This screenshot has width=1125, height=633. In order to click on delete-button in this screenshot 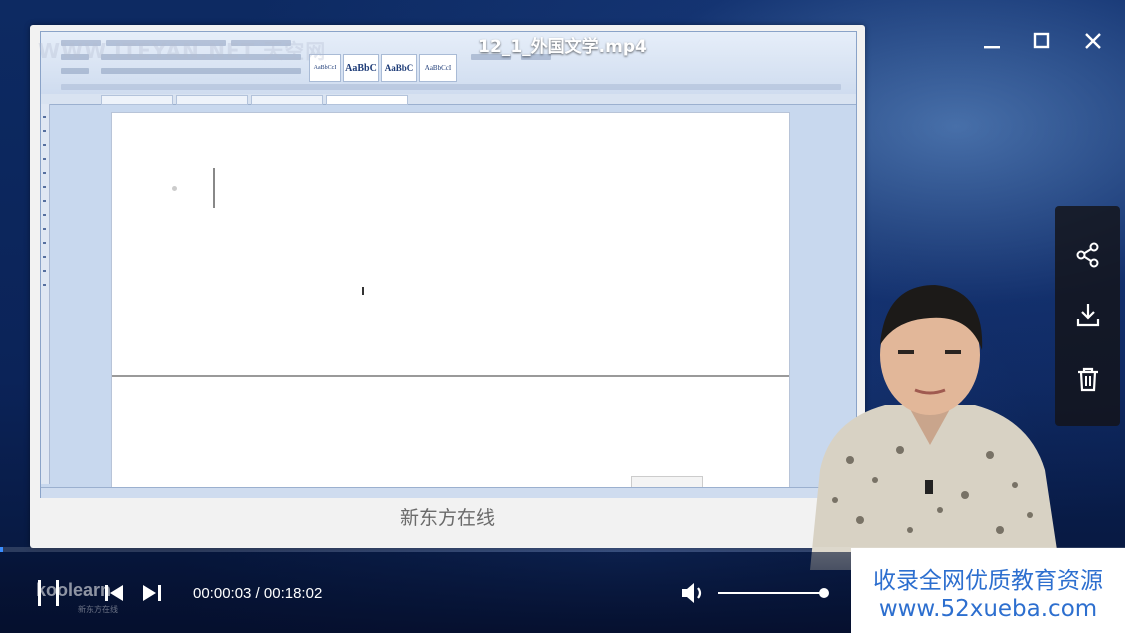, I will do `click(1088, 379)`.